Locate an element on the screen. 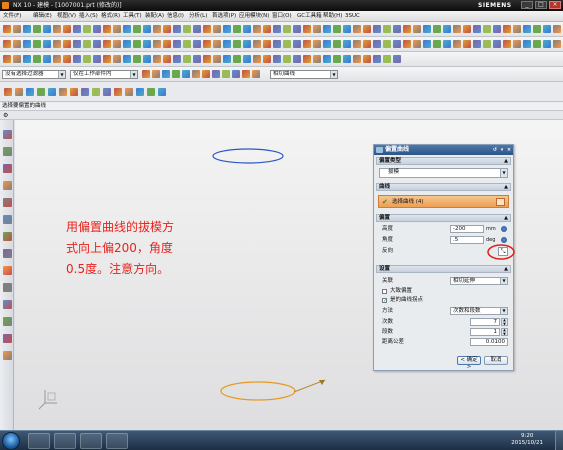 The width and height of the screenshot is (563, 450). minimize-button: _ is located at coordinates (527, 5).